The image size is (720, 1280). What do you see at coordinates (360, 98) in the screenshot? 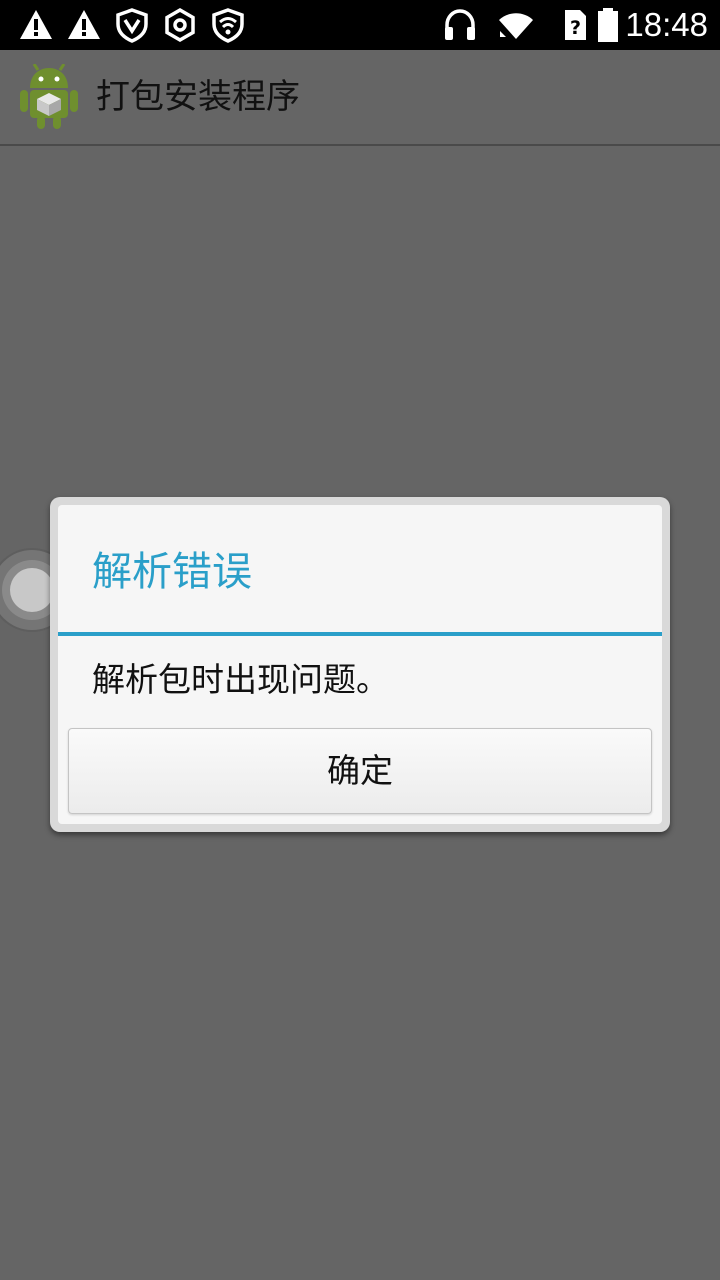
I see `action-bar: 打包安装程序` at bounding box center [360, 98].